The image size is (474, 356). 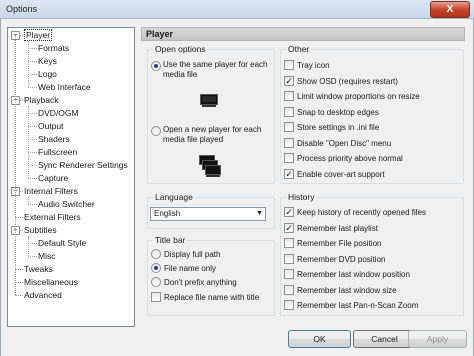 What do you see at coordinates (57, 152) in the screenshot?
I see `tree-item: Fullscreen` at bounding box center [57, 152].